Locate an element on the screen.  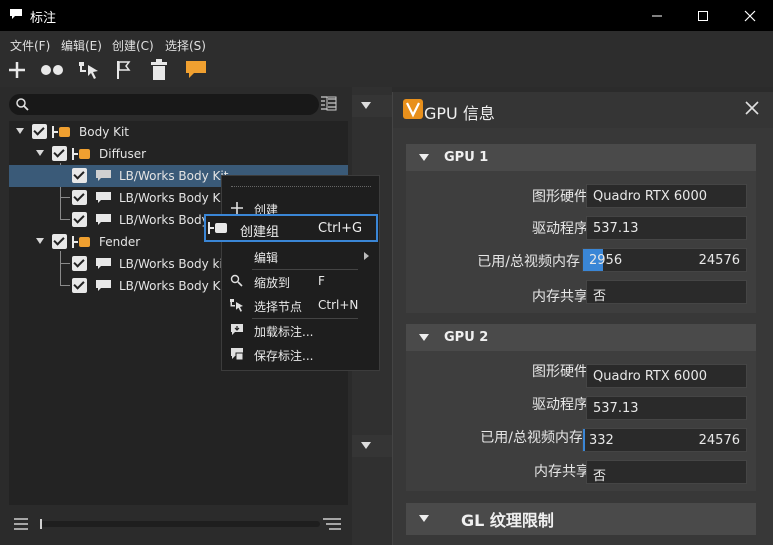
tree-row-label: Fender is located at coordinates (120, 242).